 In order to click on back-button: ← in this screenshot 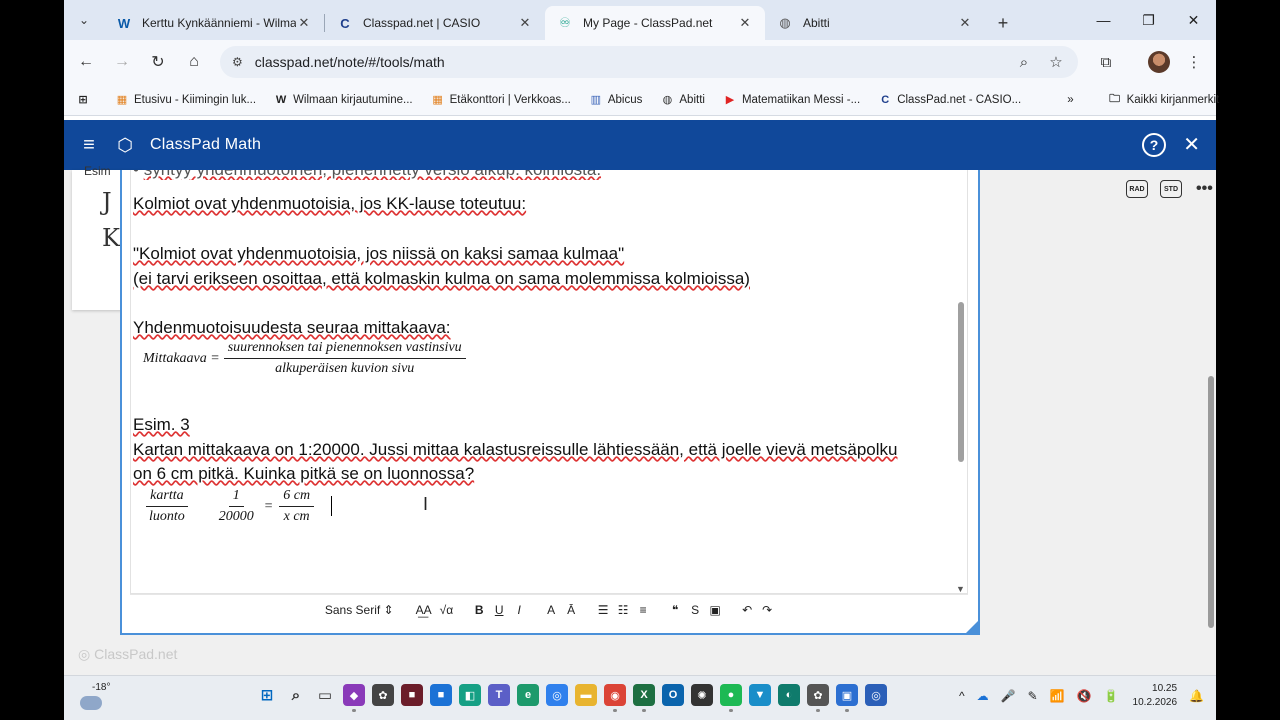, I will do `click(86, 62)`.